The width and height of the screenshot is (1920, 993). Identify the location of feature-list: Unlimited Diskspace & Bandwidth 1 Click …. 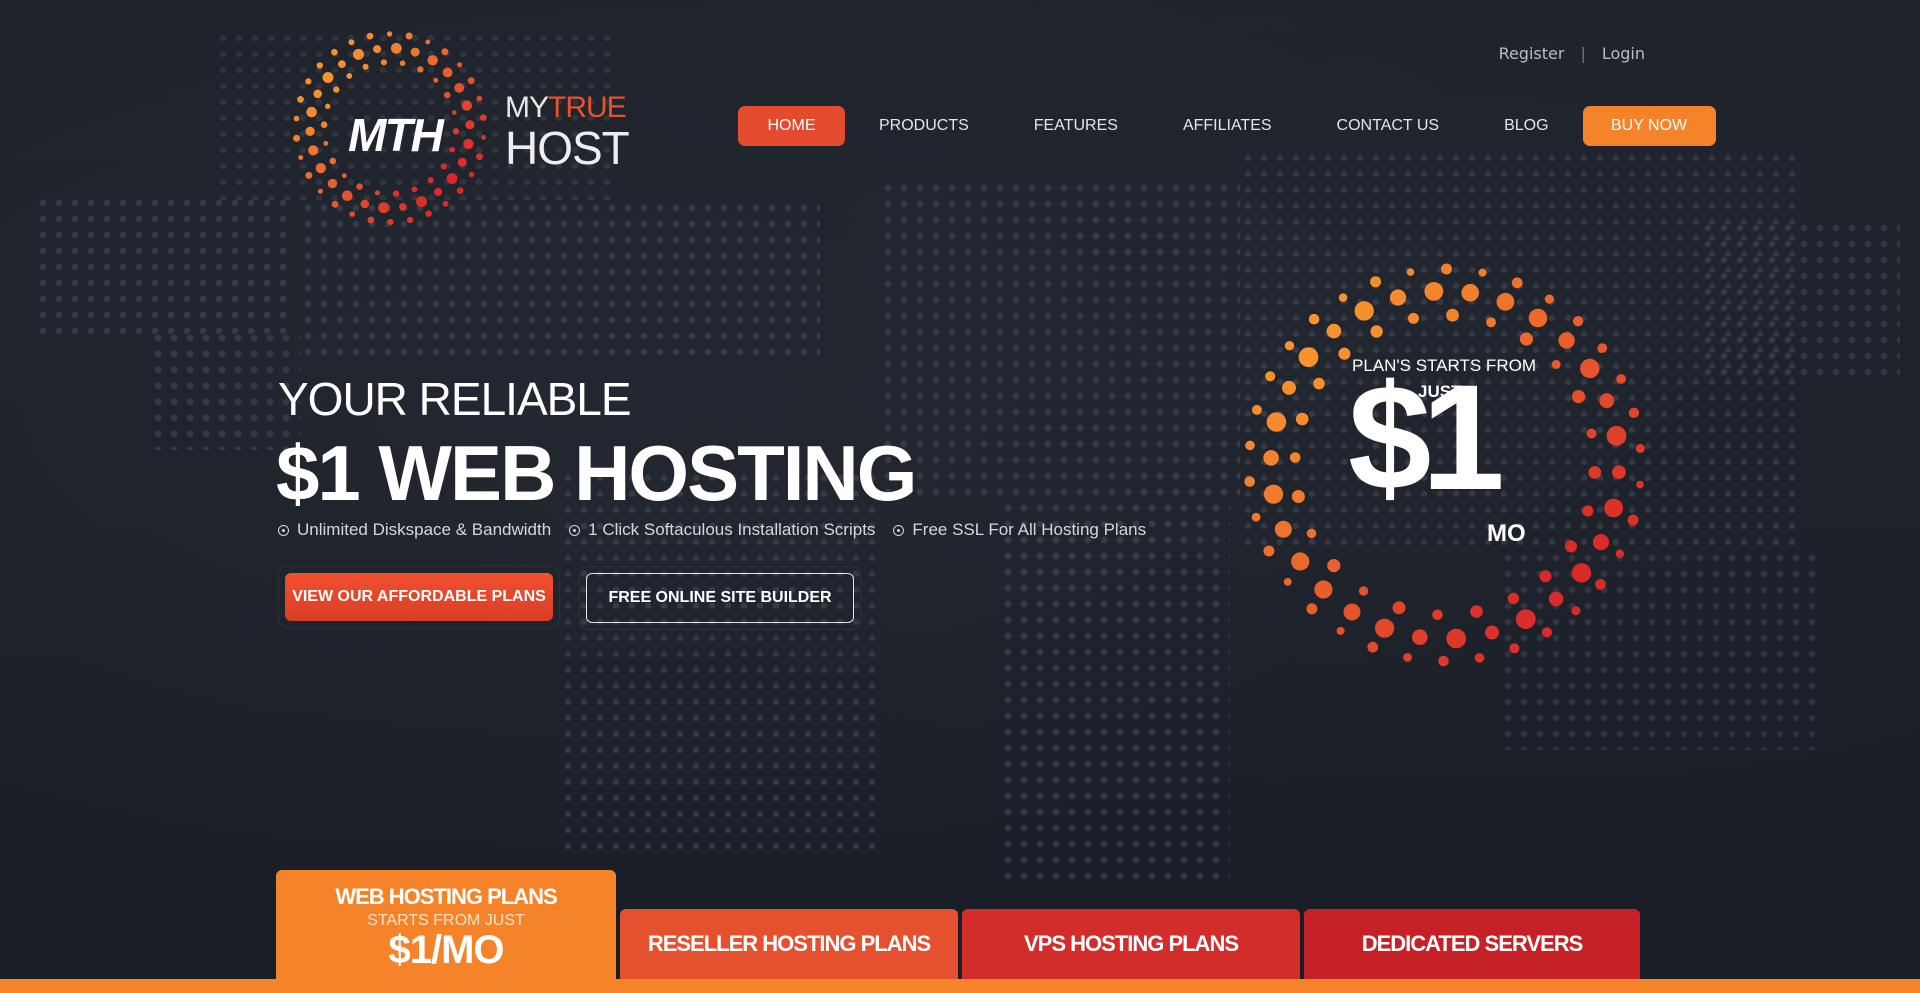
(712, 530).